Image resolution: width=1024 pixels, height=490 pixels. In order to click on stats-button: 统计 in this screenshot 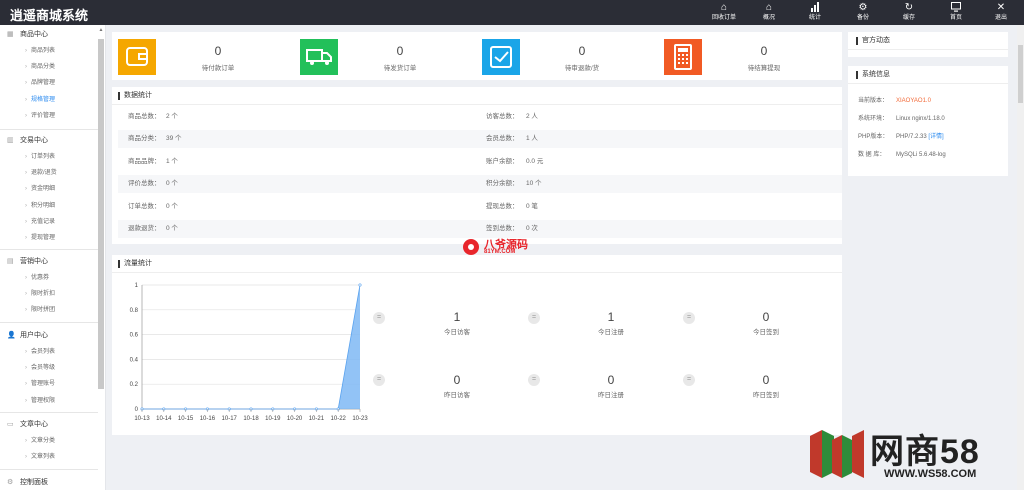, I will do `click(815, 13)`.